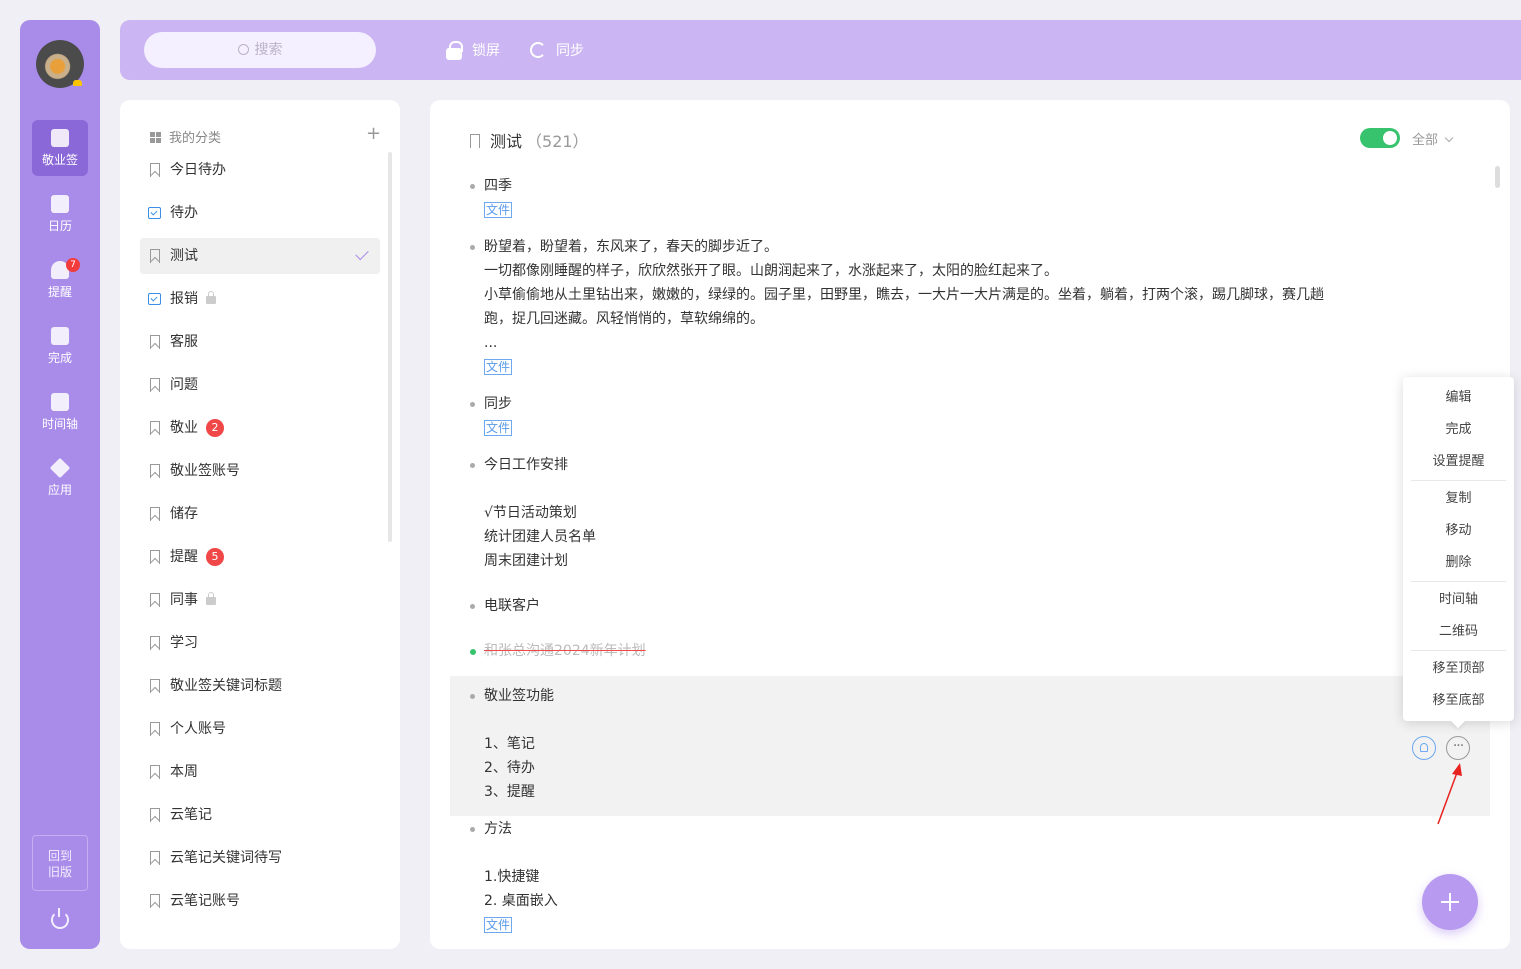 The image size is (1521, 969). What do you see at coordinates (211, 598) in the screenshot?
I see `lock-icon` at bounding box center [211, 598].